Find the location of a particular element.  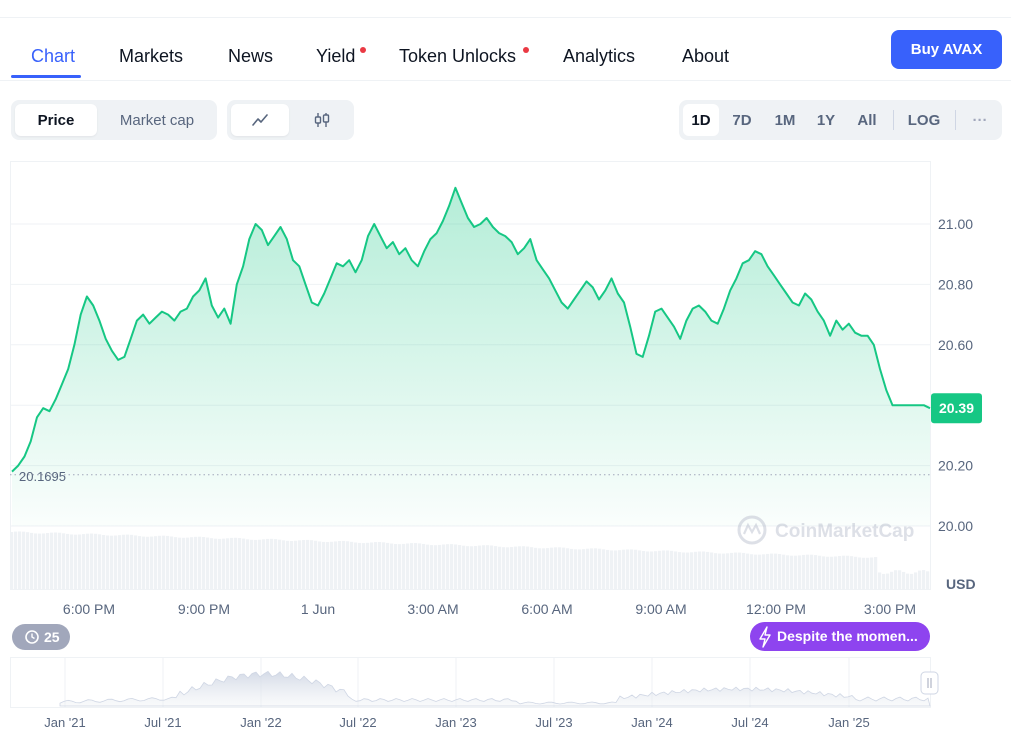

history-badge: 25 is located at coordinates (41, 637).